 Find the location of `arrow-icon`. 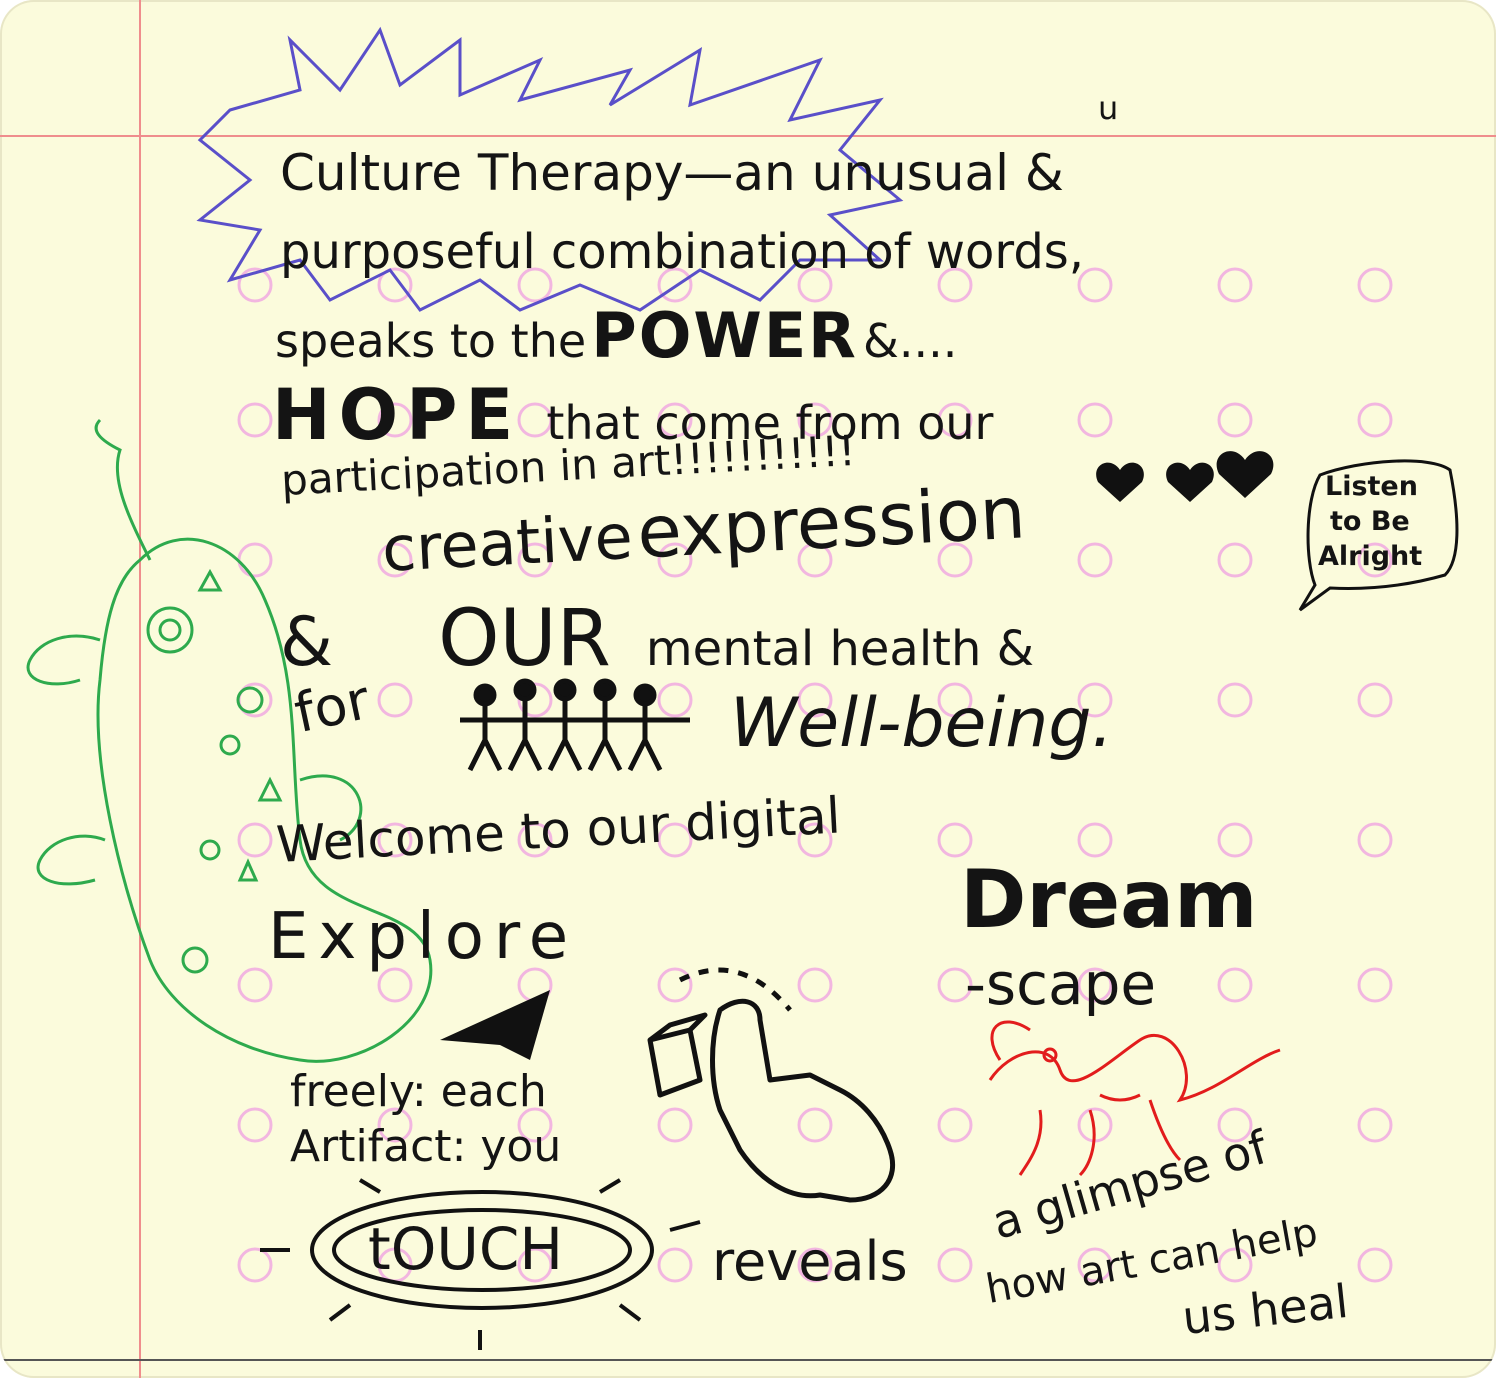

arrow-icon is located at coordinates (495, 1025).